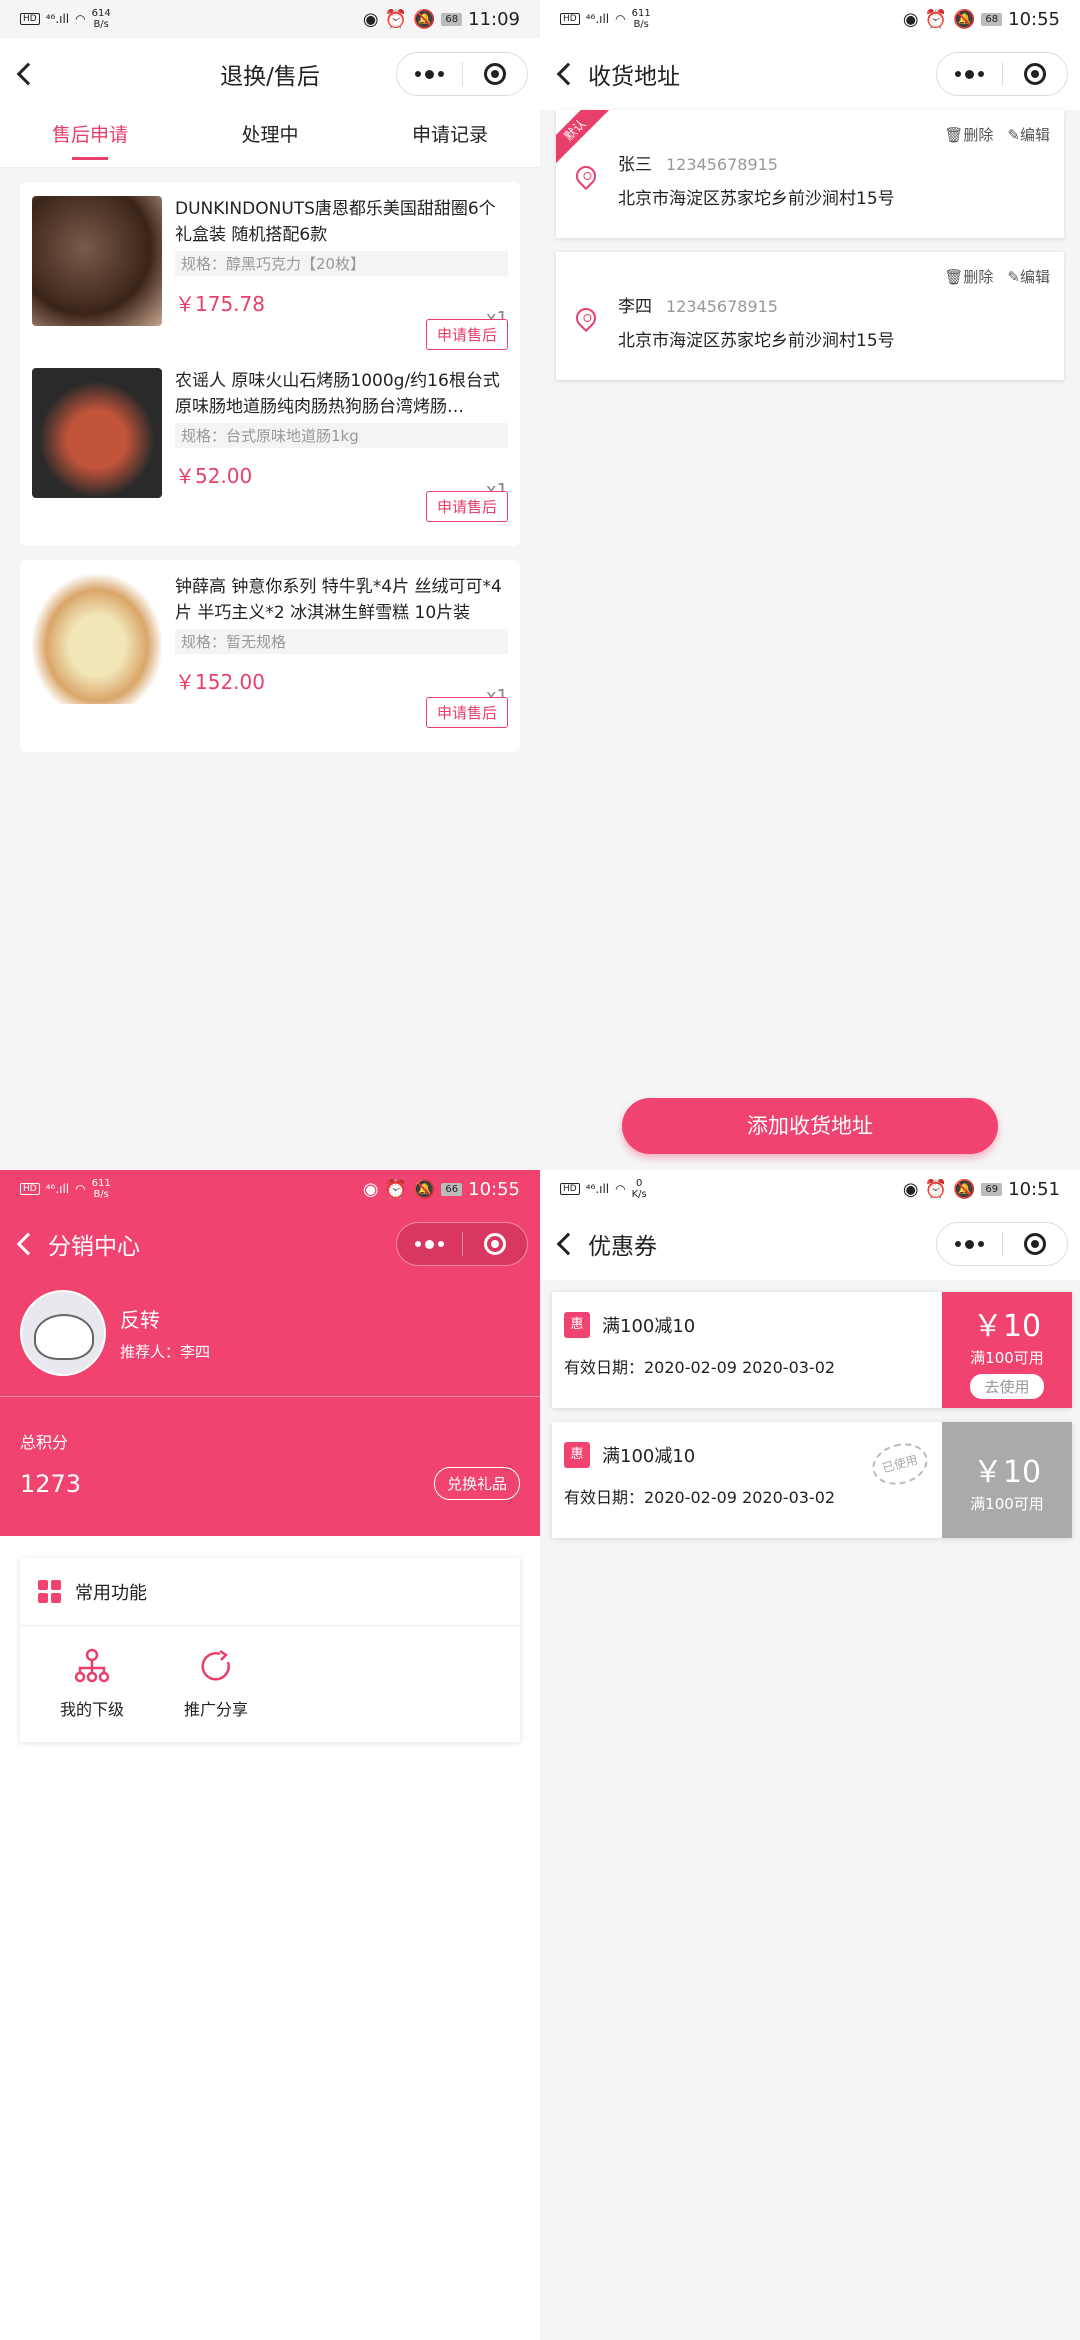  What do you see at coordinates (700, 1497) in the screenshot?
I see `coupon-validity: 有效日期：2020-02-09 2020-03-02` at bounding box center [700, 1497].